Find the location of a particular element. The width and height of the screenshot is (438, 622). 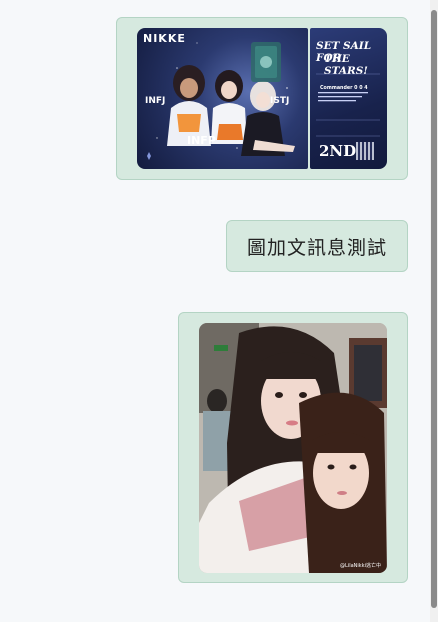

scrollbar-thumb is located at coordinates (434, 309).